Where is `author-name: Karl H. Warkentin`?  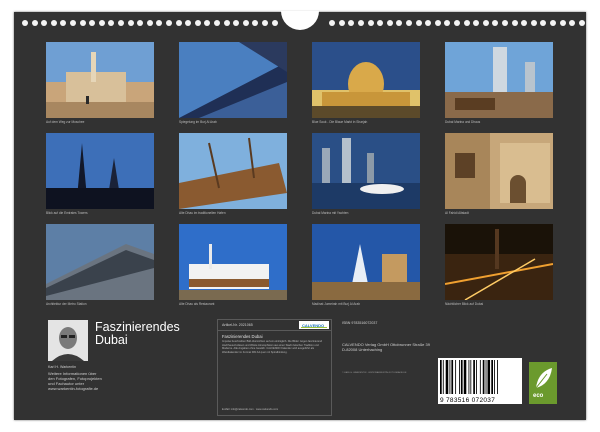 author-name: Karl H. Warkentin is located at coordinates (62, 367).